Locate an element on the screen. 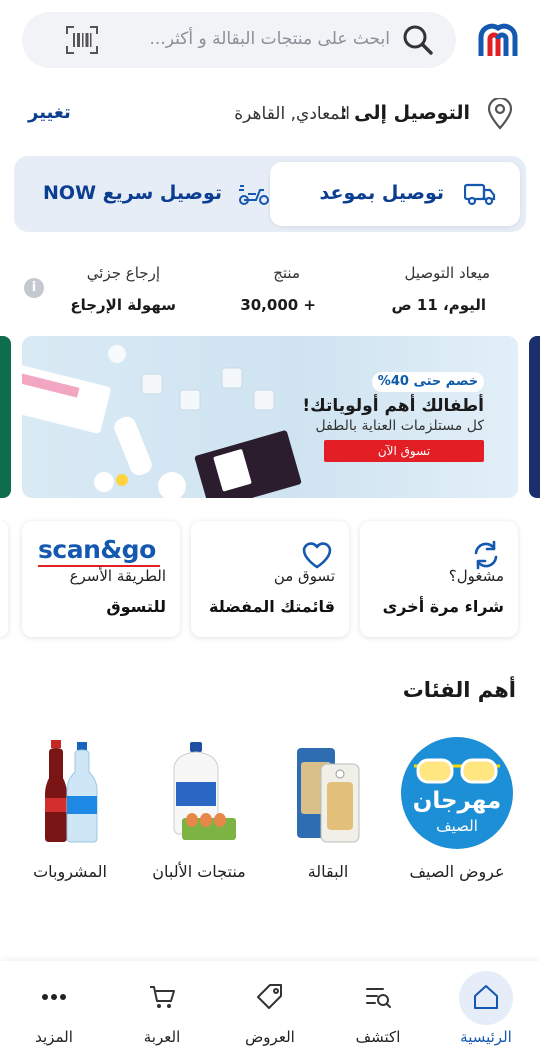 Image resolution: width=540 pixels, height=1057 pixels. next-banner-peek is located at coordinates (534, 417).